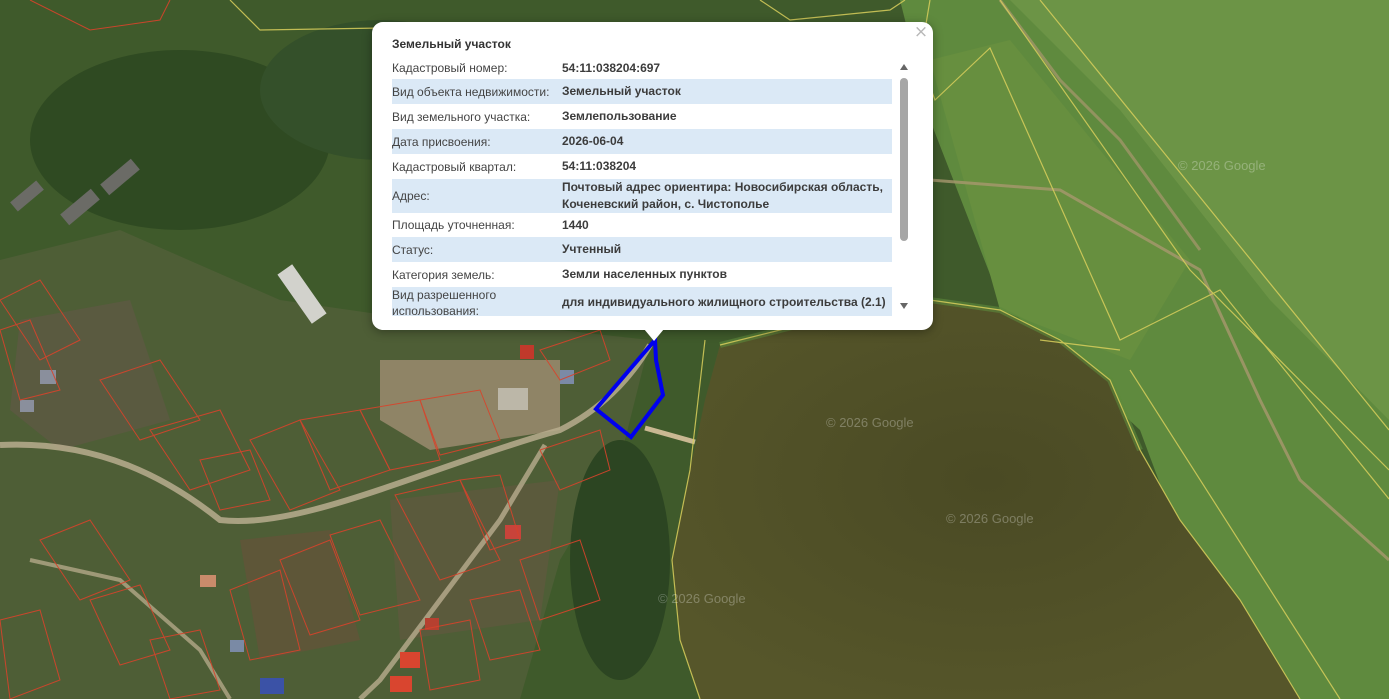  I want to click on detail-value: 1440, so click(575, 224).